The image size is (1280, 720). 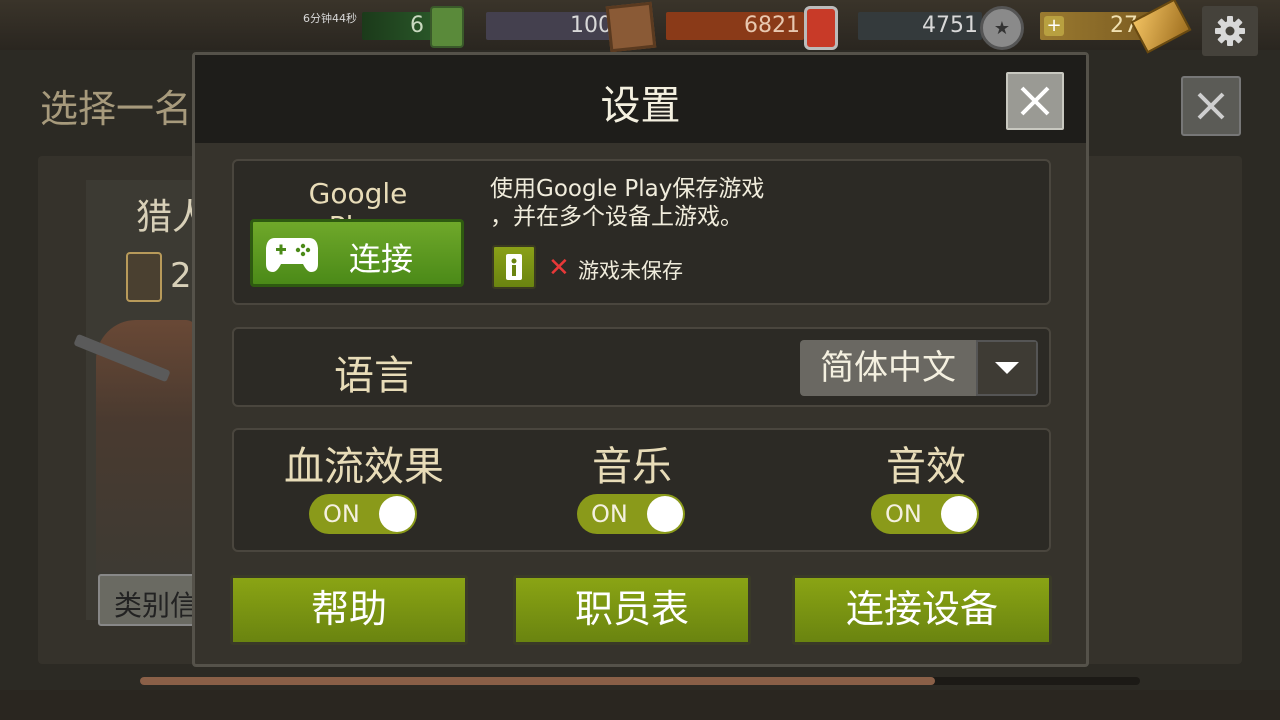 I want to click on fuel-timer: 6分钟44秒, so click(x=330, y=18).